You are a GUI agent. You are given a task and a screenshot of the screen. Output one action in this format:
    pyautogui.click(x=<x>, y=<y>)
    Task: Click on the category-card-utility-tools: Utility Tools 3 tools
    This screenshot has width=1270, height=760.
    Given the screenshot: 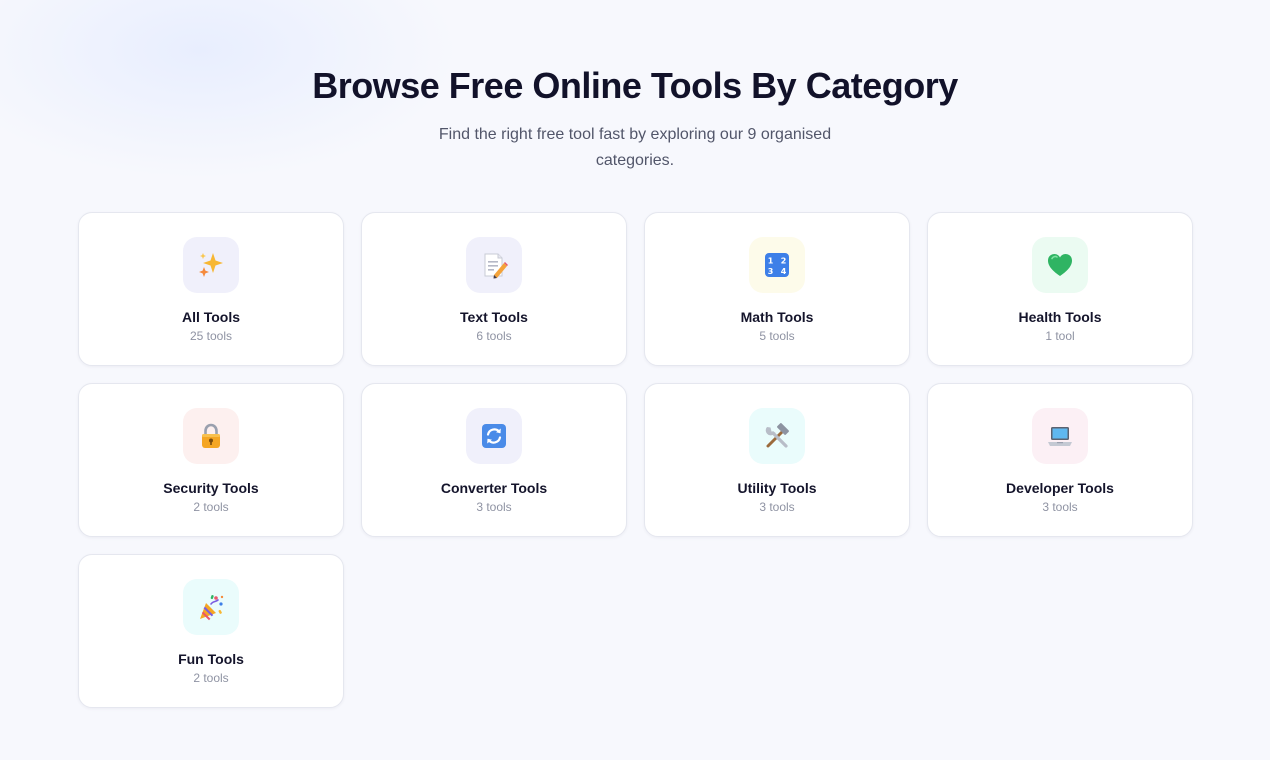 What is the action you would take?
    pyautogui.click(x=777, y=460)
    